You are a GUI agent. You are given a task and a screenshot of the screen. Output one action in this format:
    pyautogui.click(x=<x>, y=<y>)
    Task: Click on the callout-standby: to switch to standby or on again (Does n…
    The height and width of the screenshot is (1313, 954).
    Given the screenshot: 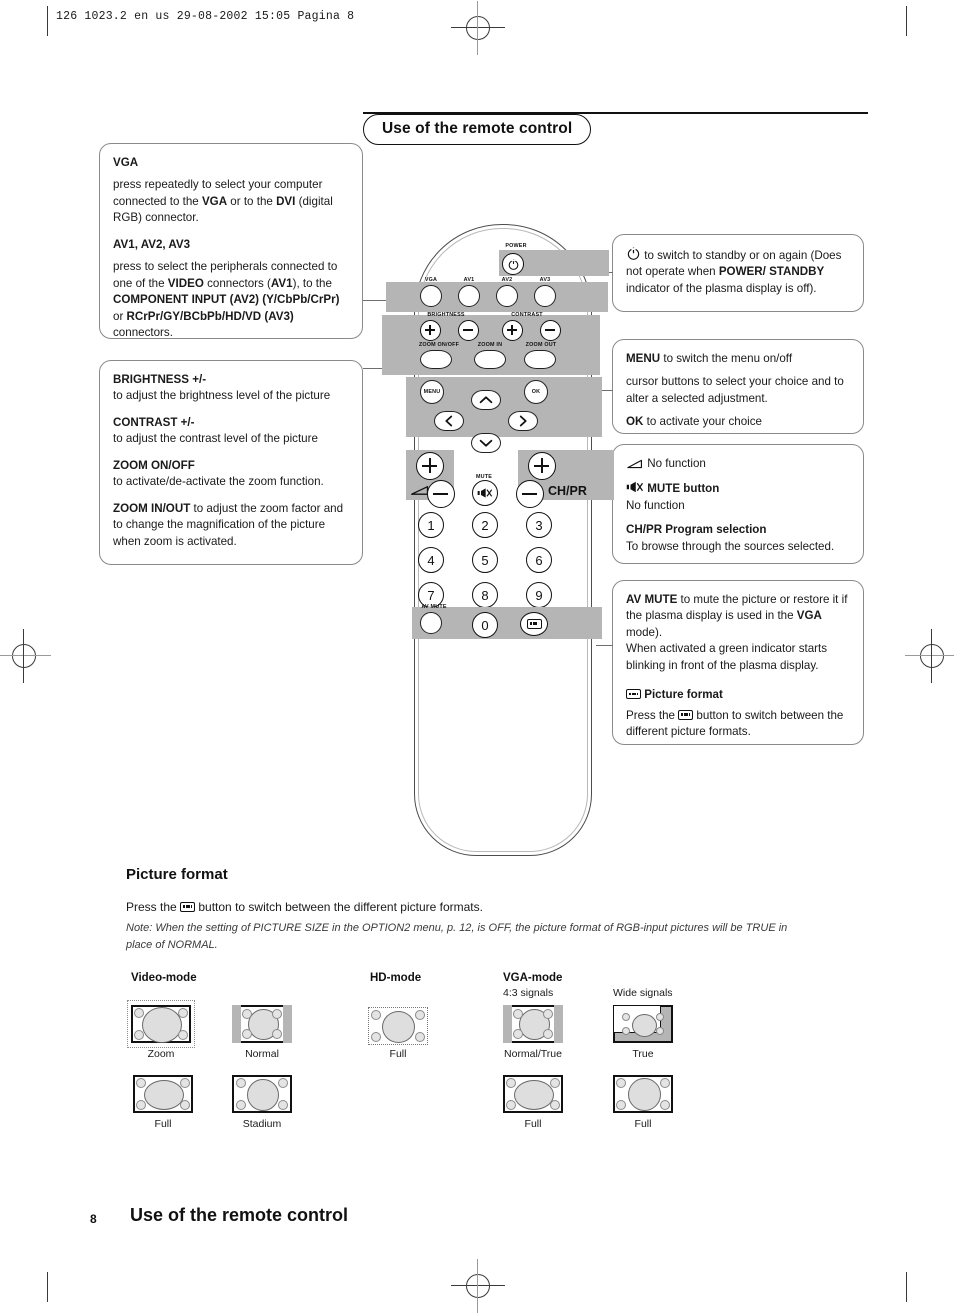 What is the action you would take?
    pyautogui.click(x=738, y=273)
    